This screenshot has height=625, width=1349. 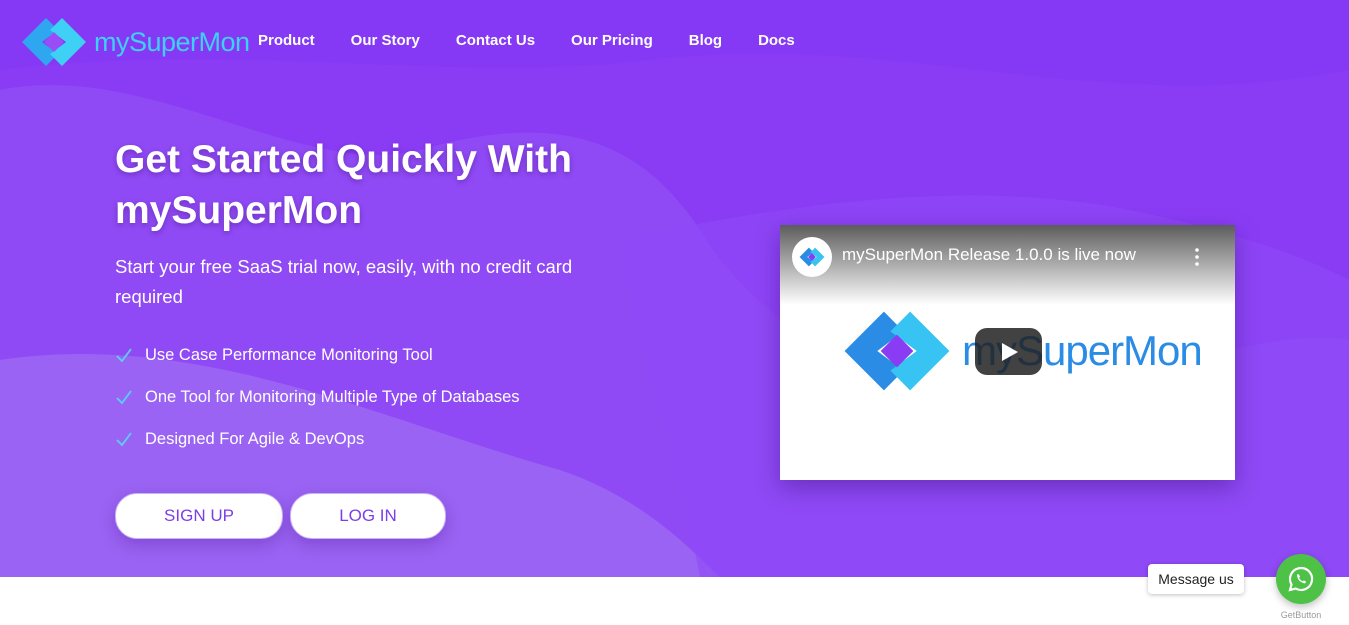 I want to click on brand-name: mySuperMon, so click(x=172, y=41).